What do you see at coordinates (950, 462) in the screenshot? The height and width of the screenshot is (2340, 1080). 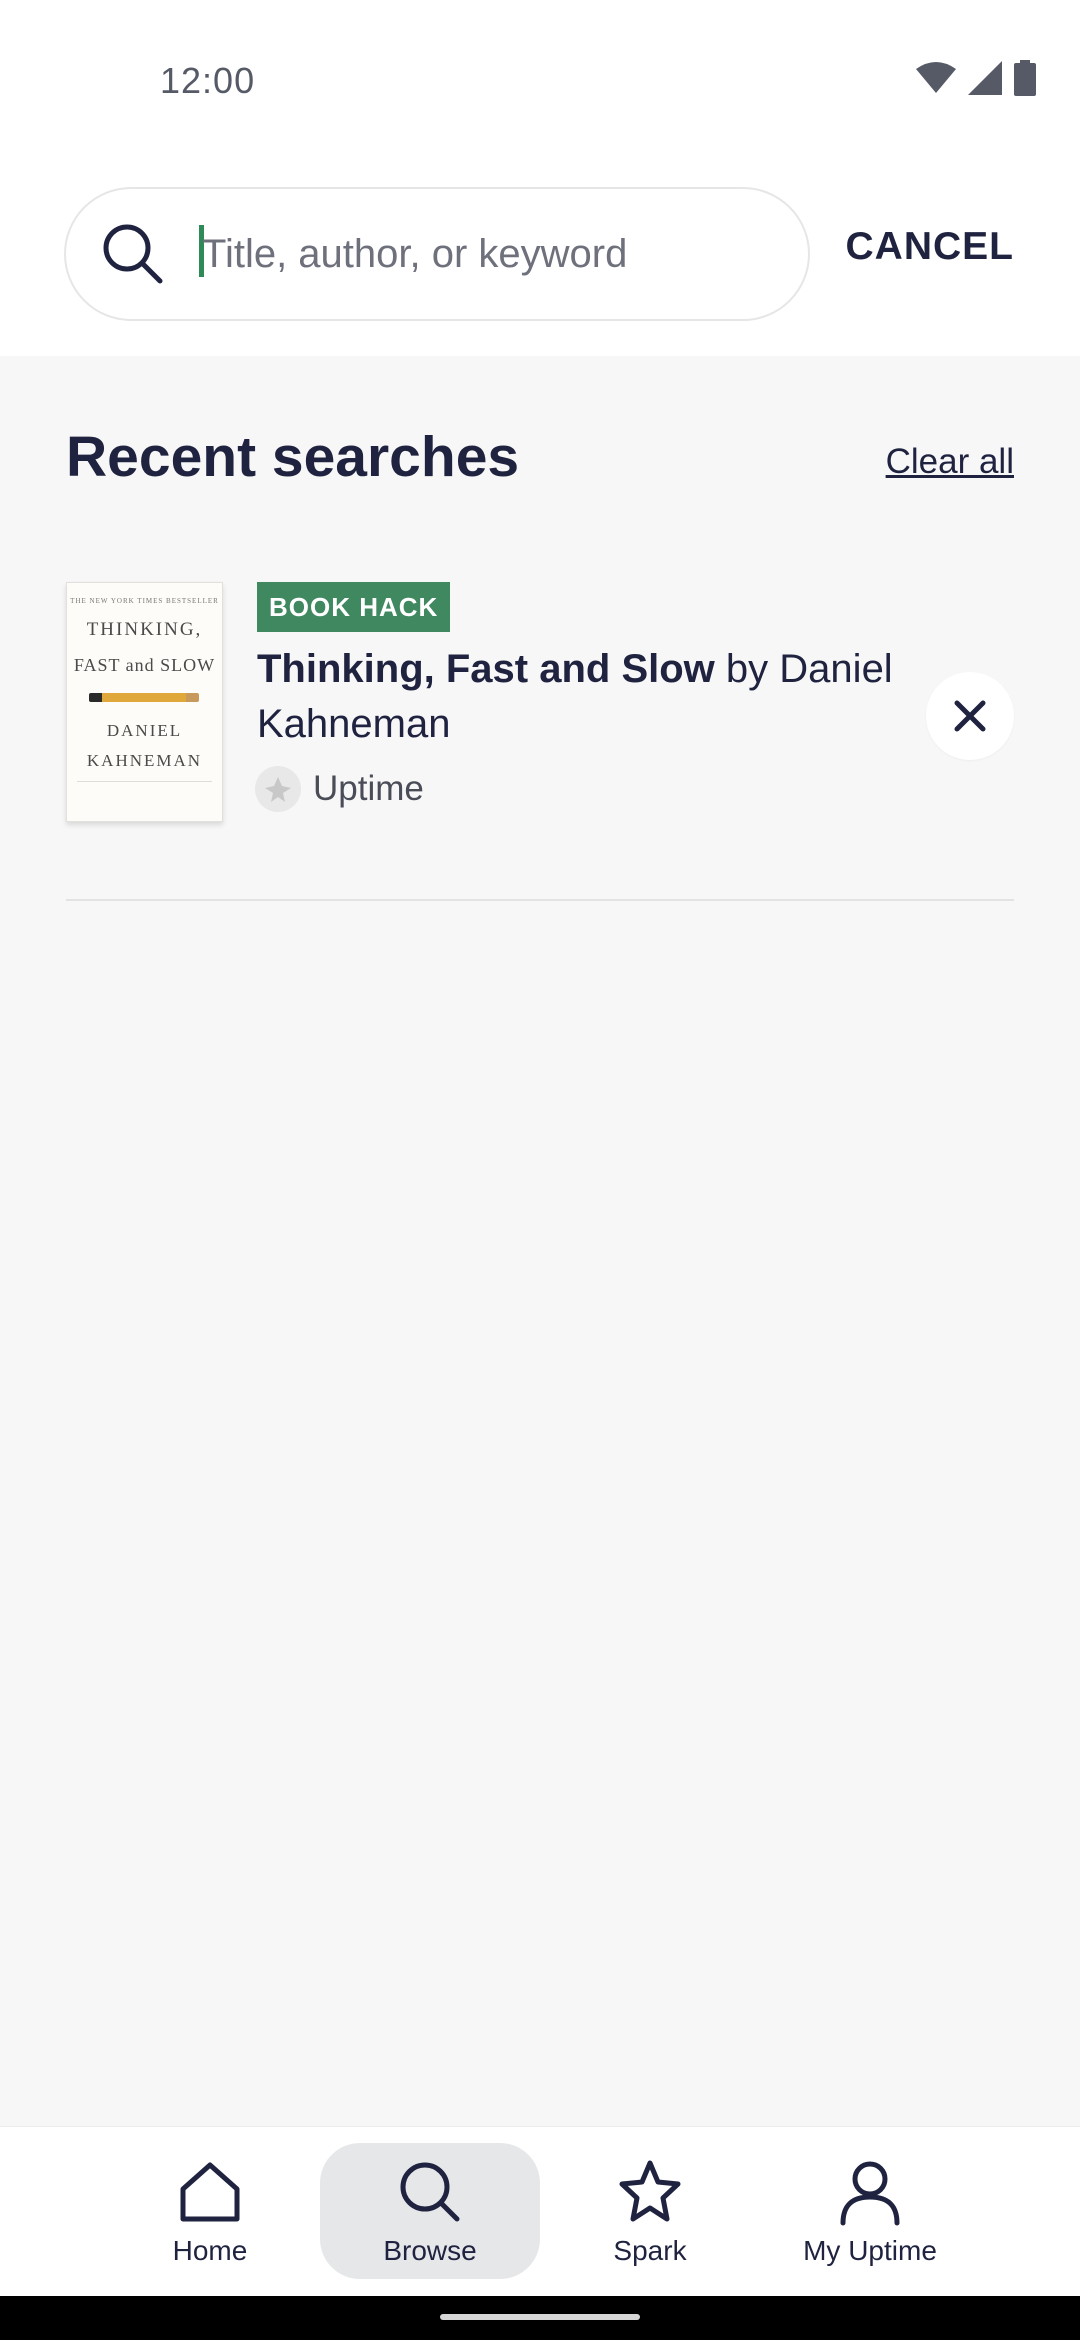 I see `clear-all-link: Clear all` at bounding box center [950, 462].